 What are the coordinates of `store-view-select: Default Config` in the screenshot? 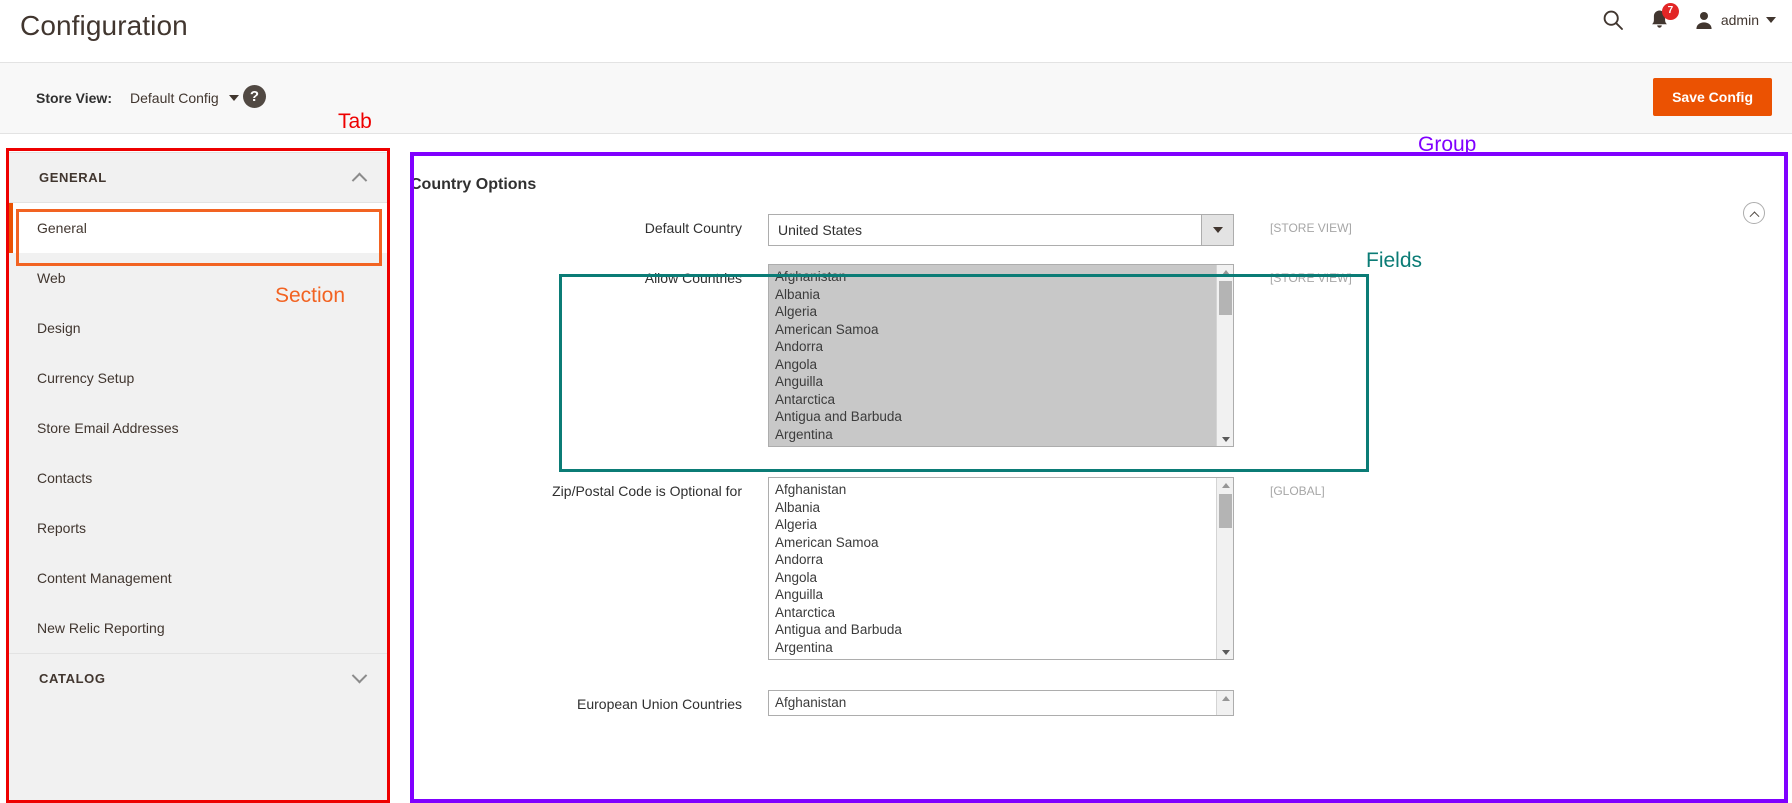 It's located at (184, 98).